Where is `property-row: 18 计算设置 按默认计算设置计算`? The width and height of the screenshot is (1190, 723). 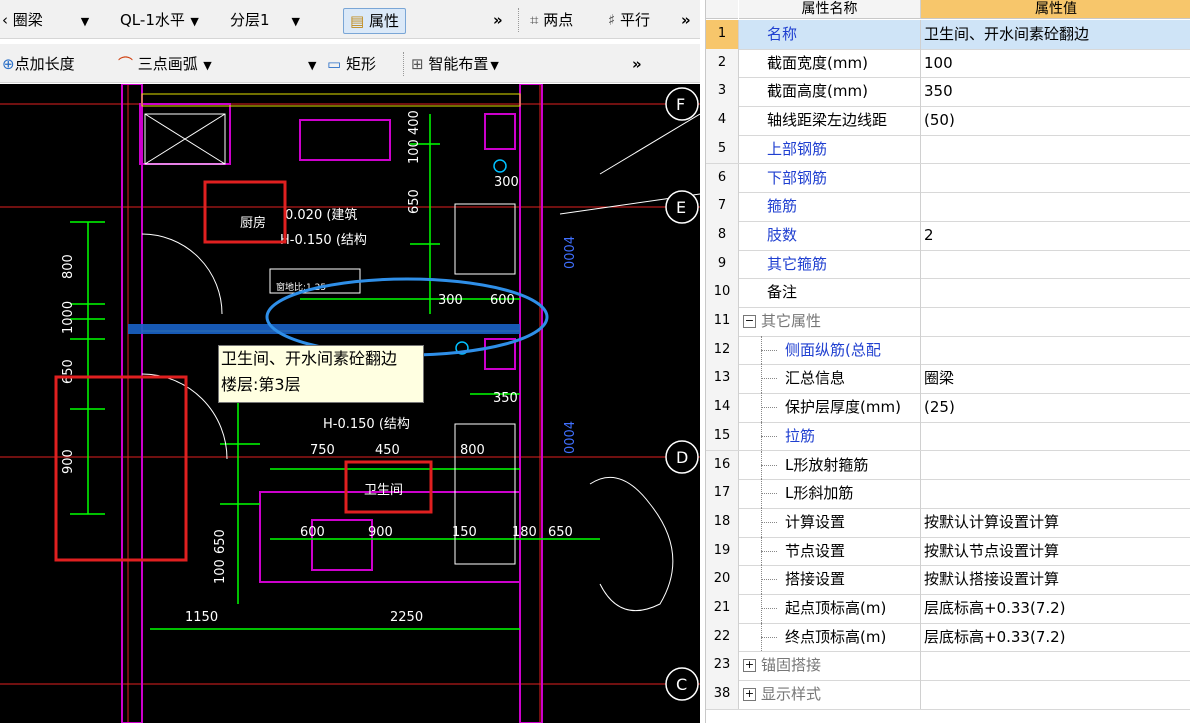 property-row: 18 计算设置 按默认计算设置计算 is located at coordinates (948, 522).